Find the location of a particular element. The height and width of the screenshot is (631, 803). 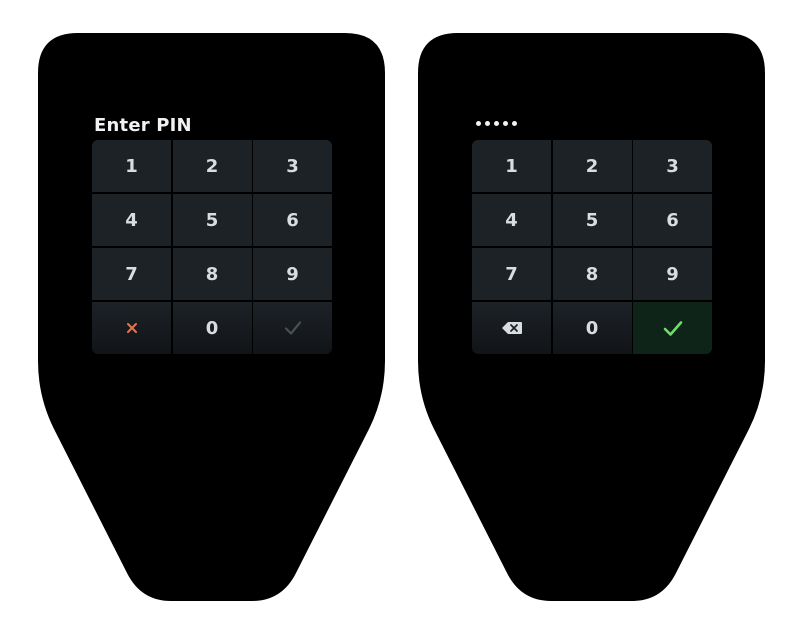

backspace-icon is located at coordinates (511, 328).